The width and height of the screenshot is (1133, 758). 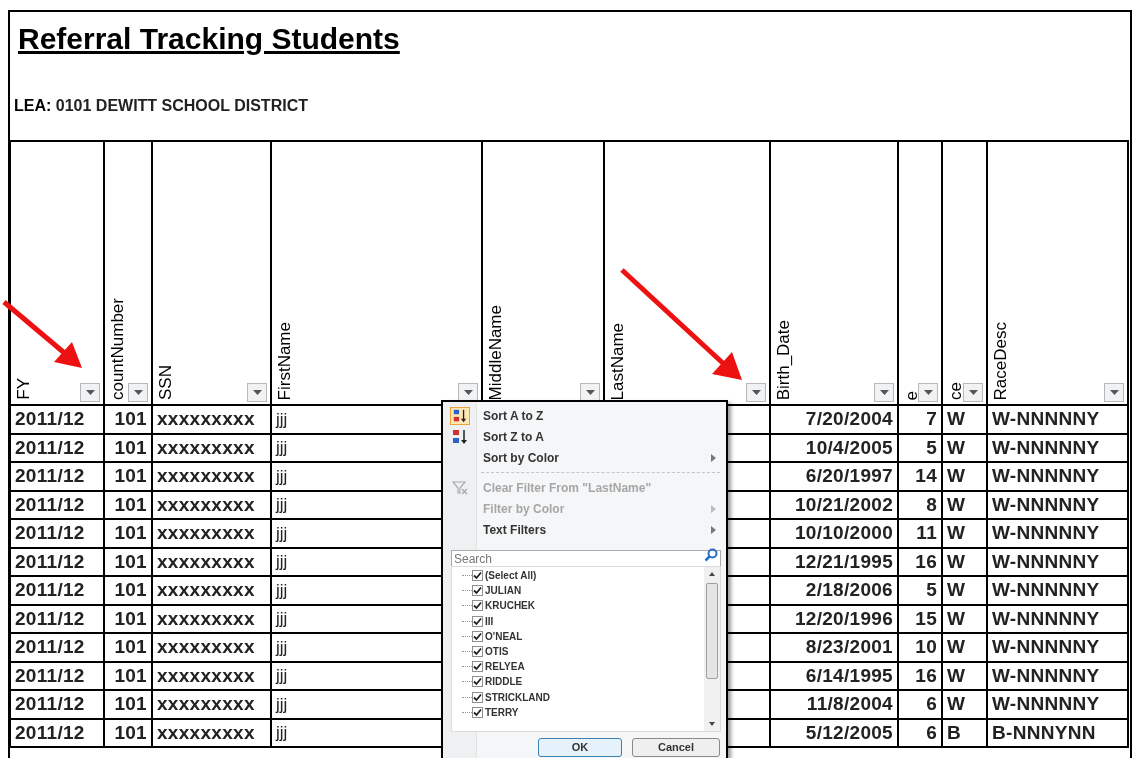 I want to click on report-title: Referral Tracking Students, so click(x=209, y=39).